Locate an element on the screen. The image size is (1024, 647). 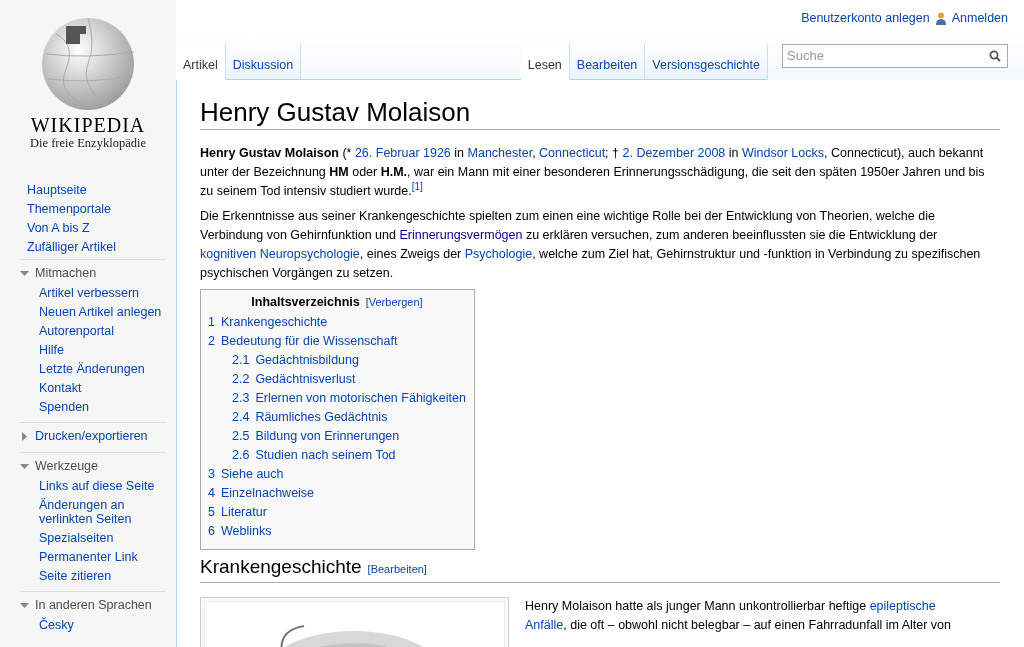
tab: Bearbeiten is located at coordinates (607, 62).